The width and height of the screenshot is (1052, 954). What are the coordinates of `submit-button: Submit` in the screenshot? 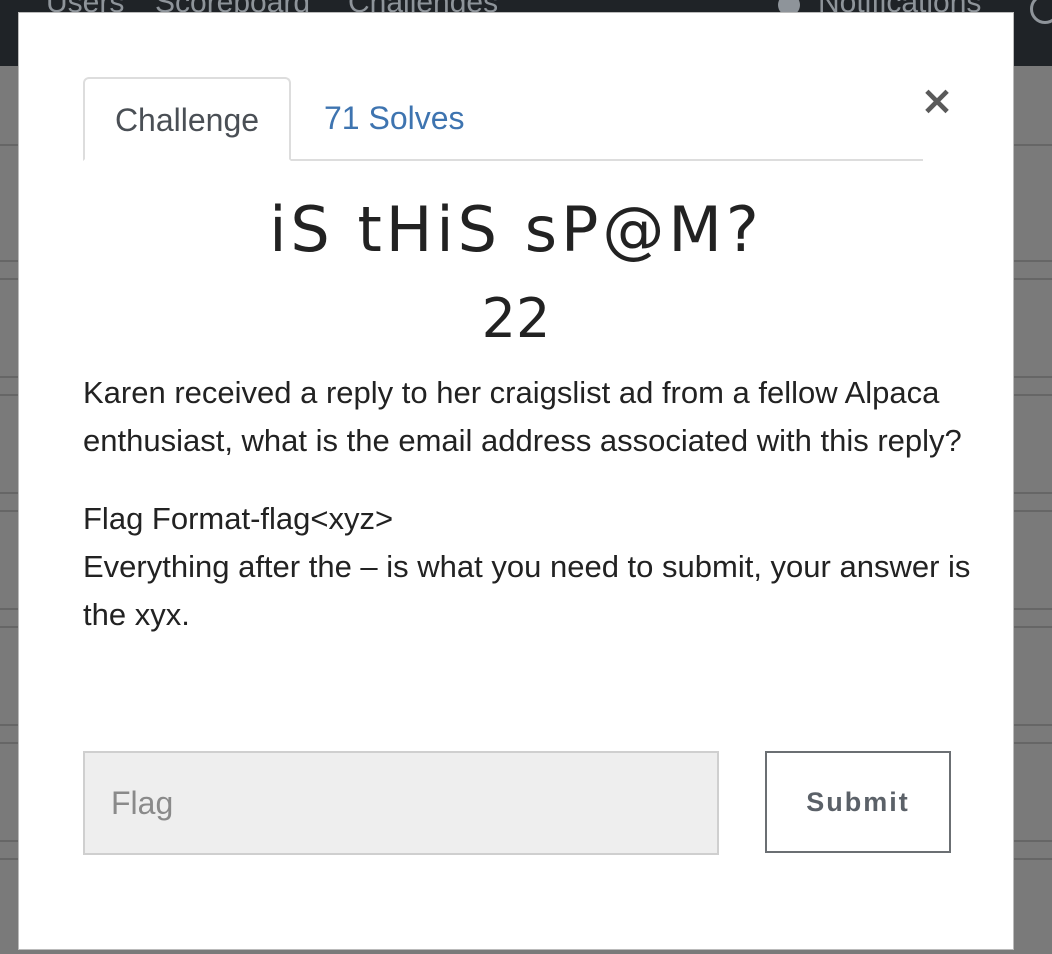 It's located at (858, 802).